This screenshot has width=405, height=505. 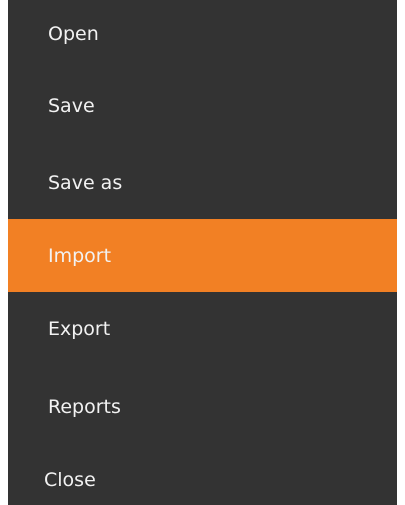 I want to click on menu-item-save-as: Save as, so click(x=202, y=182).